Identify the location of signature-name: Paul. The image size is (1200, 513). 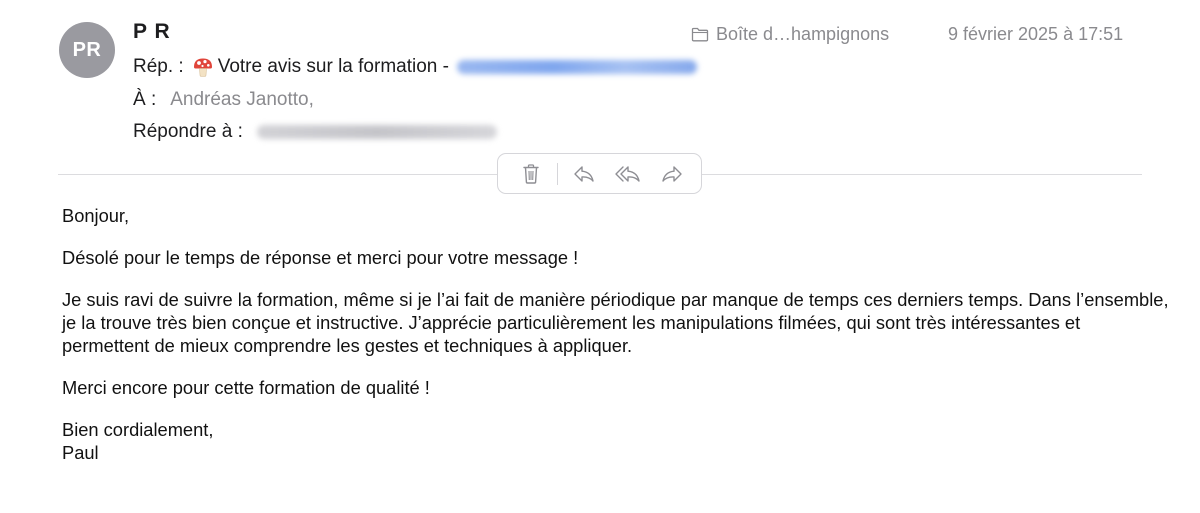
(80, 452).